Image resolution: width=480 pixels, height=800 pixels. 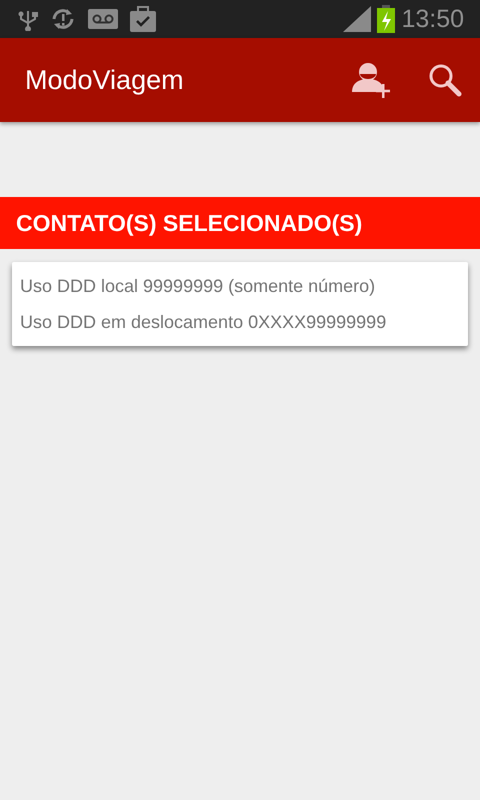 What do you see at coordinates (104, 80) in the screenshot?
I see `app-title: ModoViagem` at bounding box center [104, 80].